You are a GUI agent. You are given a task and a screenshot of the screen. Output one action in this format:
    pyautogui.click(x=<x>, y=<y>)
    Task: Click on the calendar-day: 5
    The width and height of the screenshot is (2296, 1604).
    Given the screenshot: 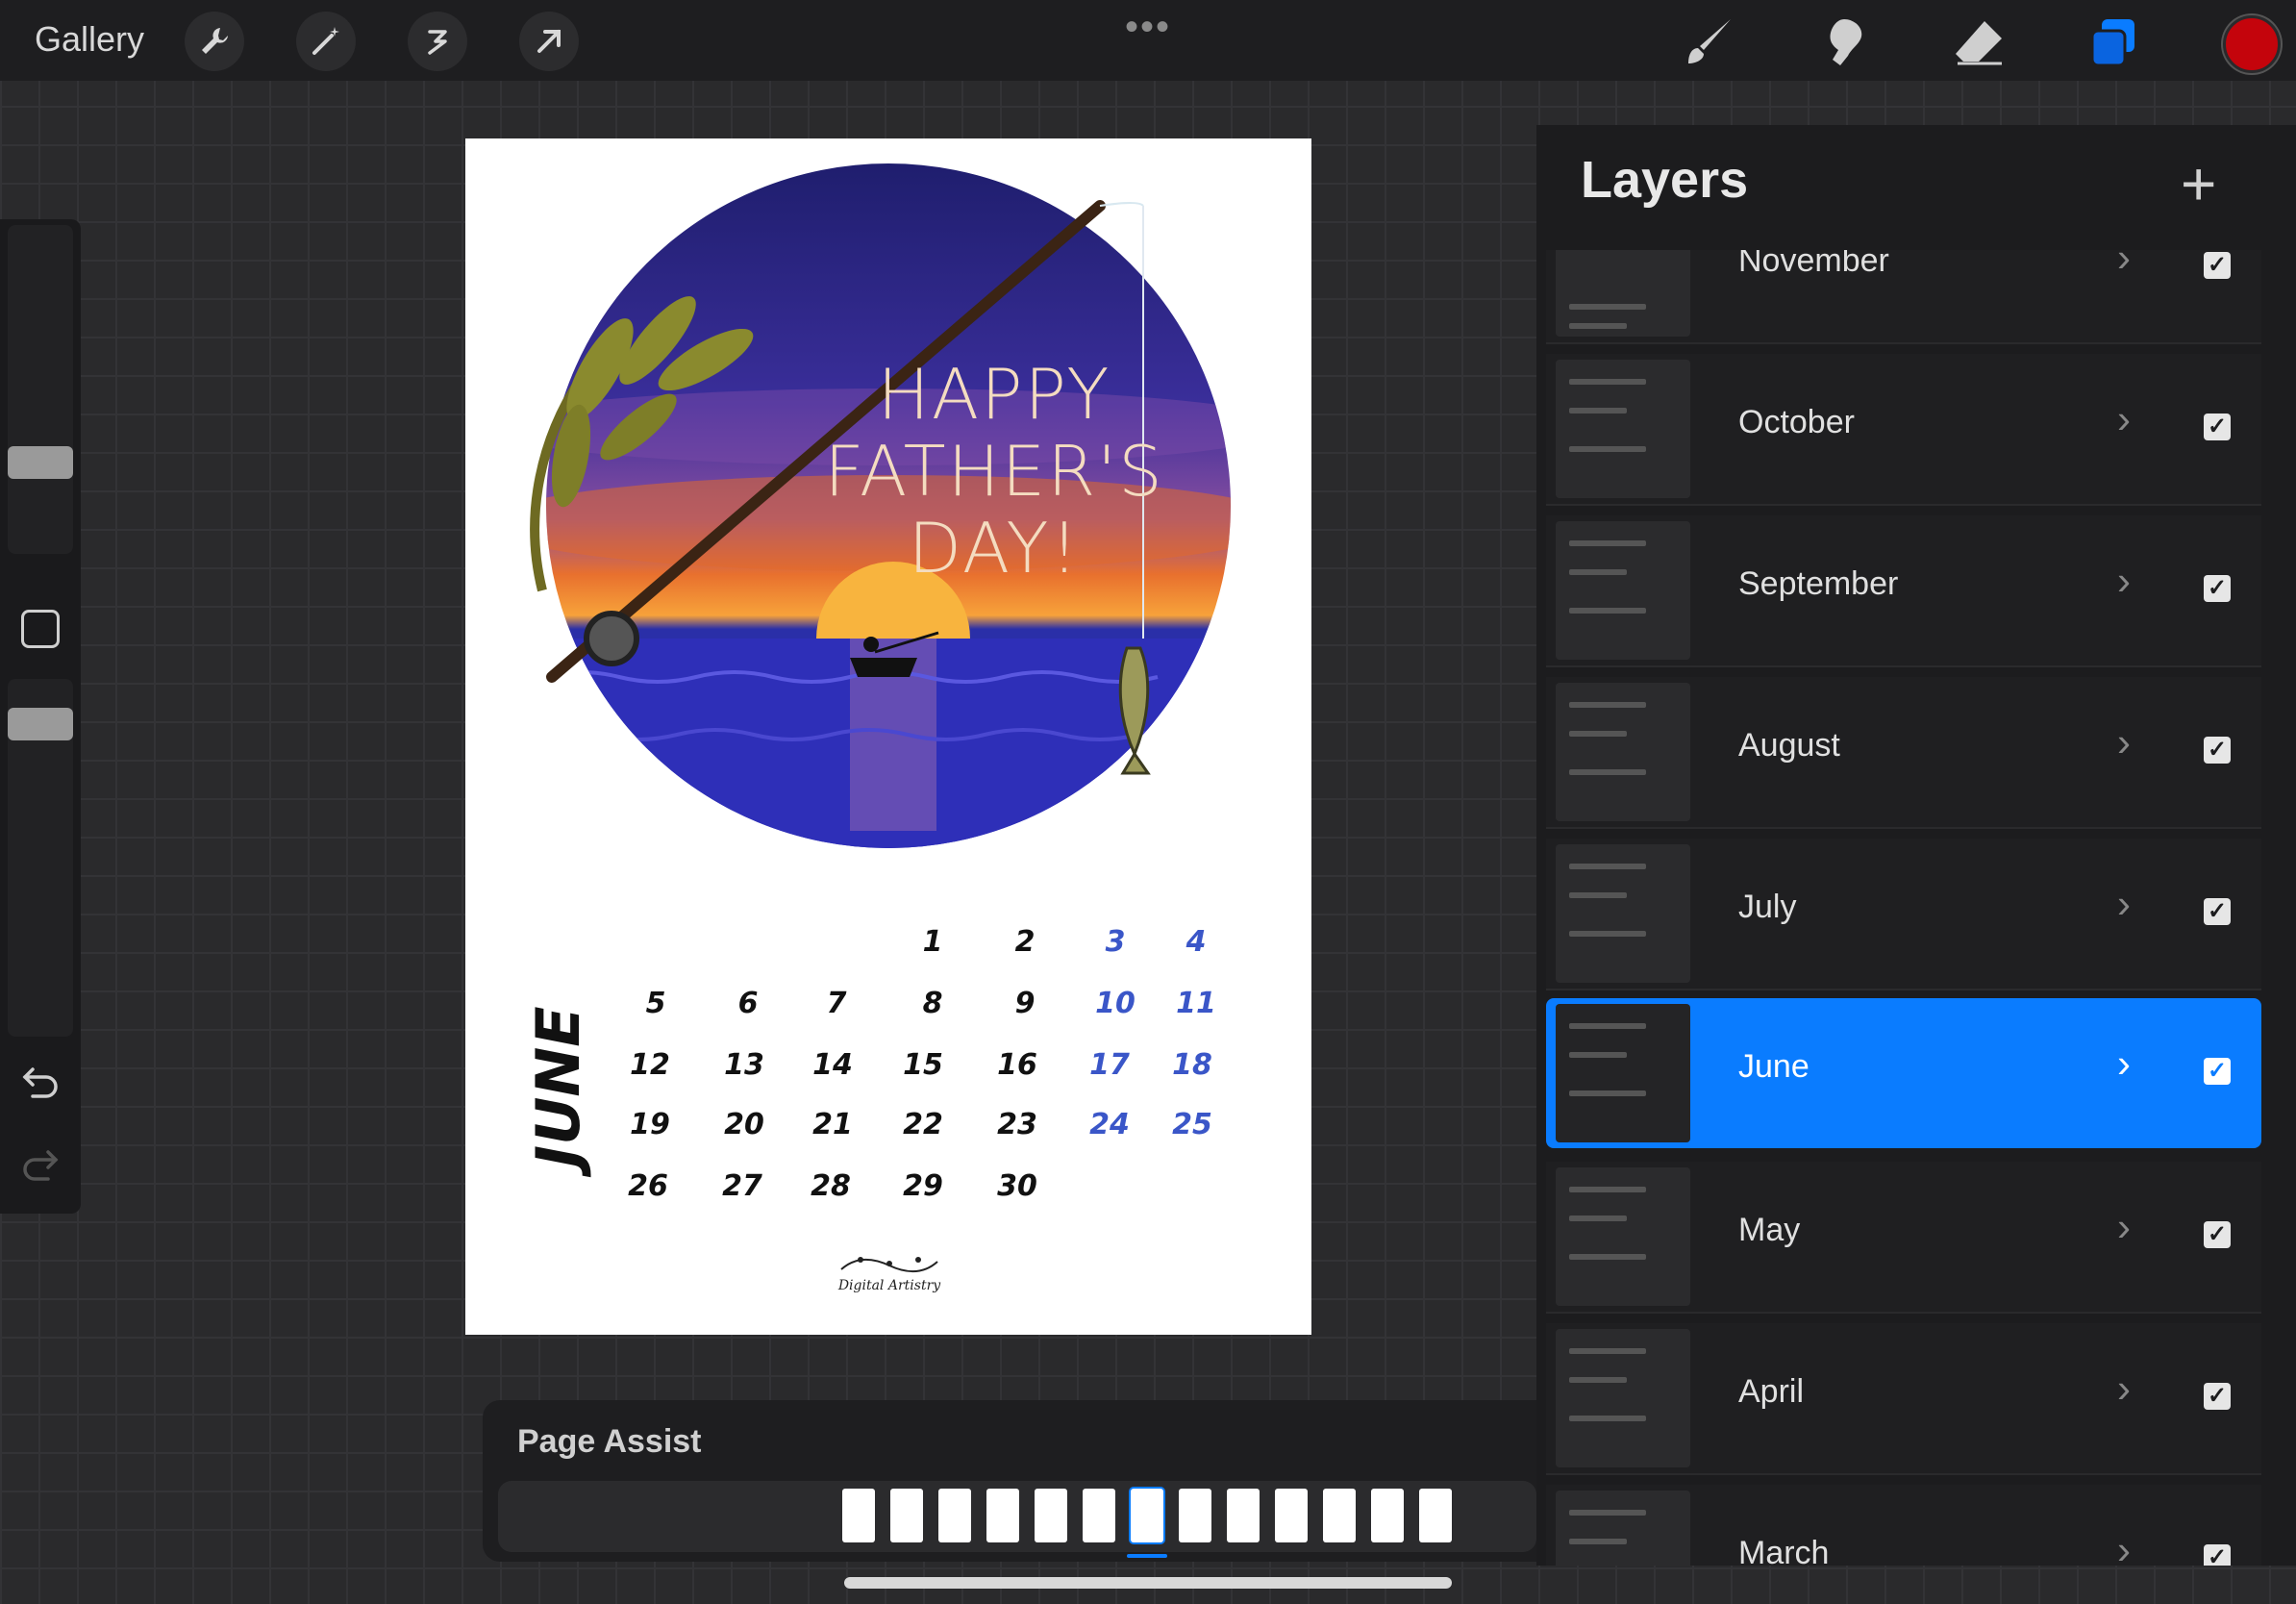 What is the action you would take?
    pyautogui.click(x=655, y=1004)
    